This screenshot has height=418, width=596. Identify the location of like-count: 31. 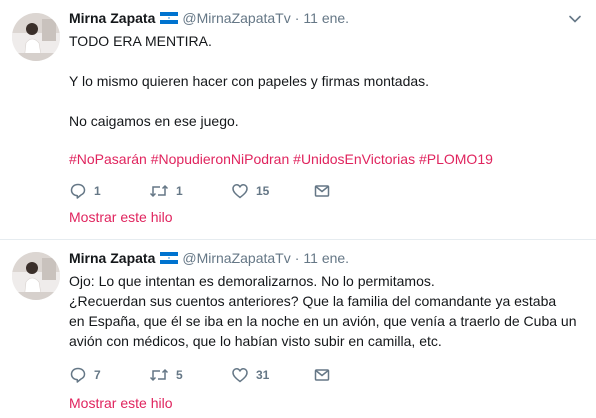
(263, 375).